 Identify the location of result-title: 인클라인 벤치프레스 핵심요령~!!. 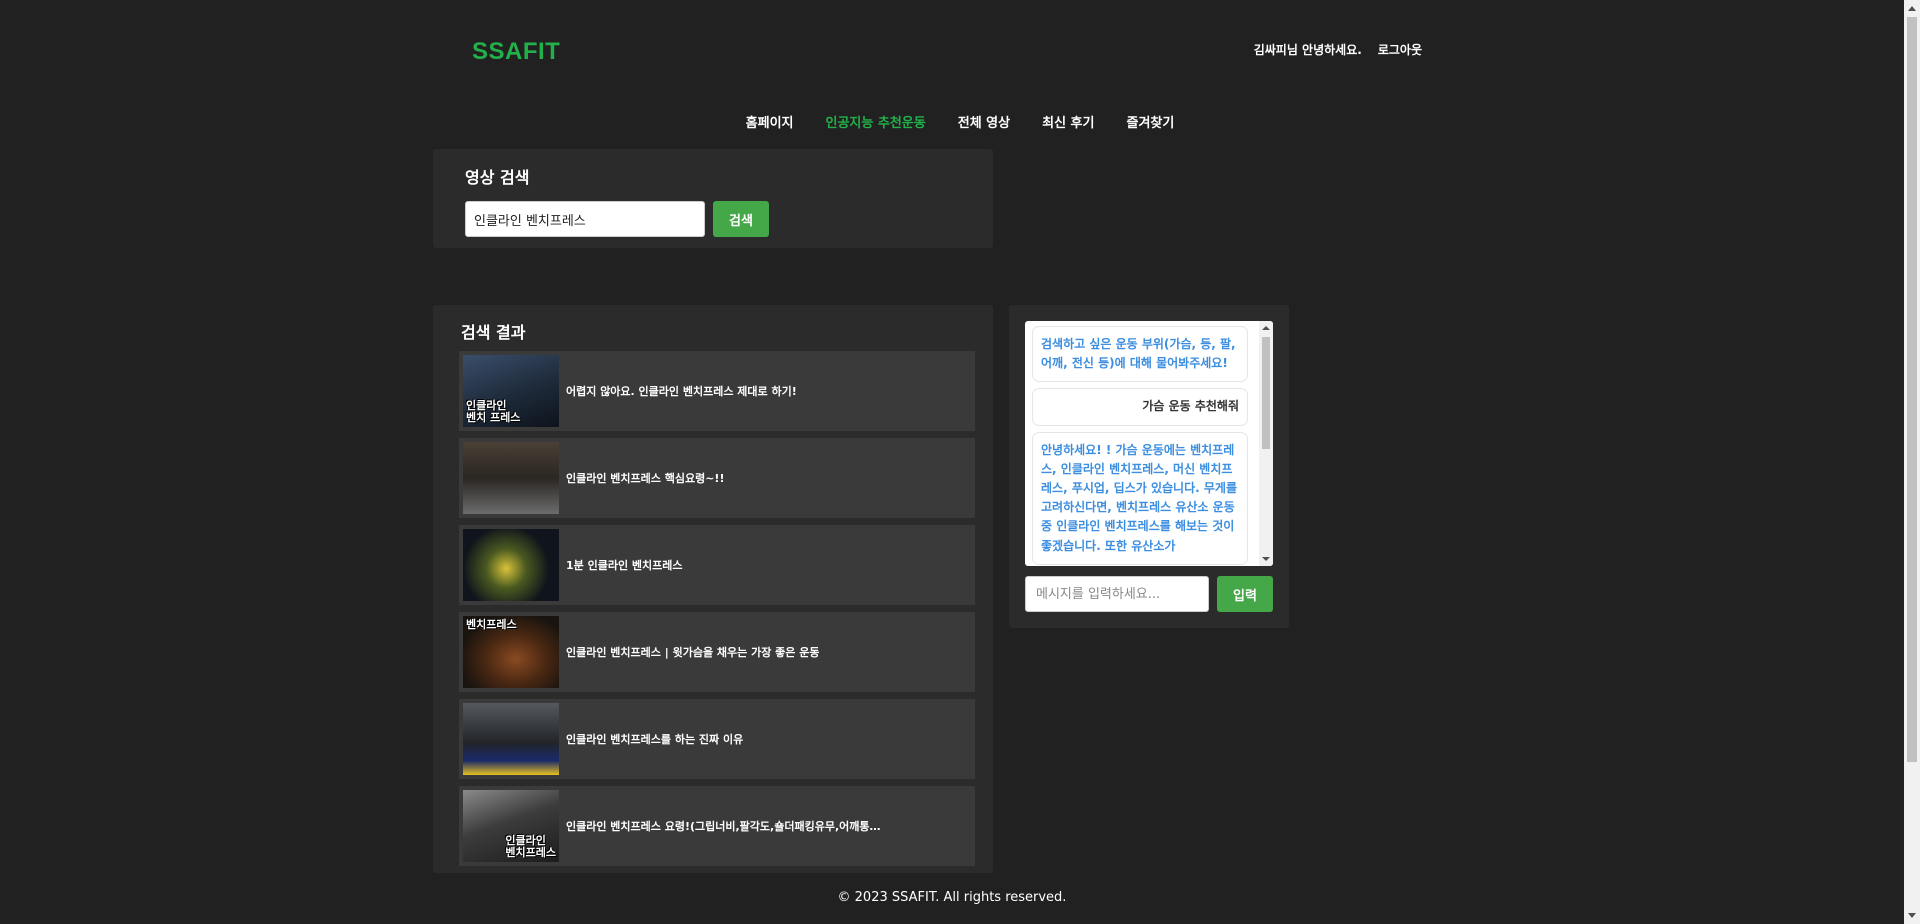
(645, 478).